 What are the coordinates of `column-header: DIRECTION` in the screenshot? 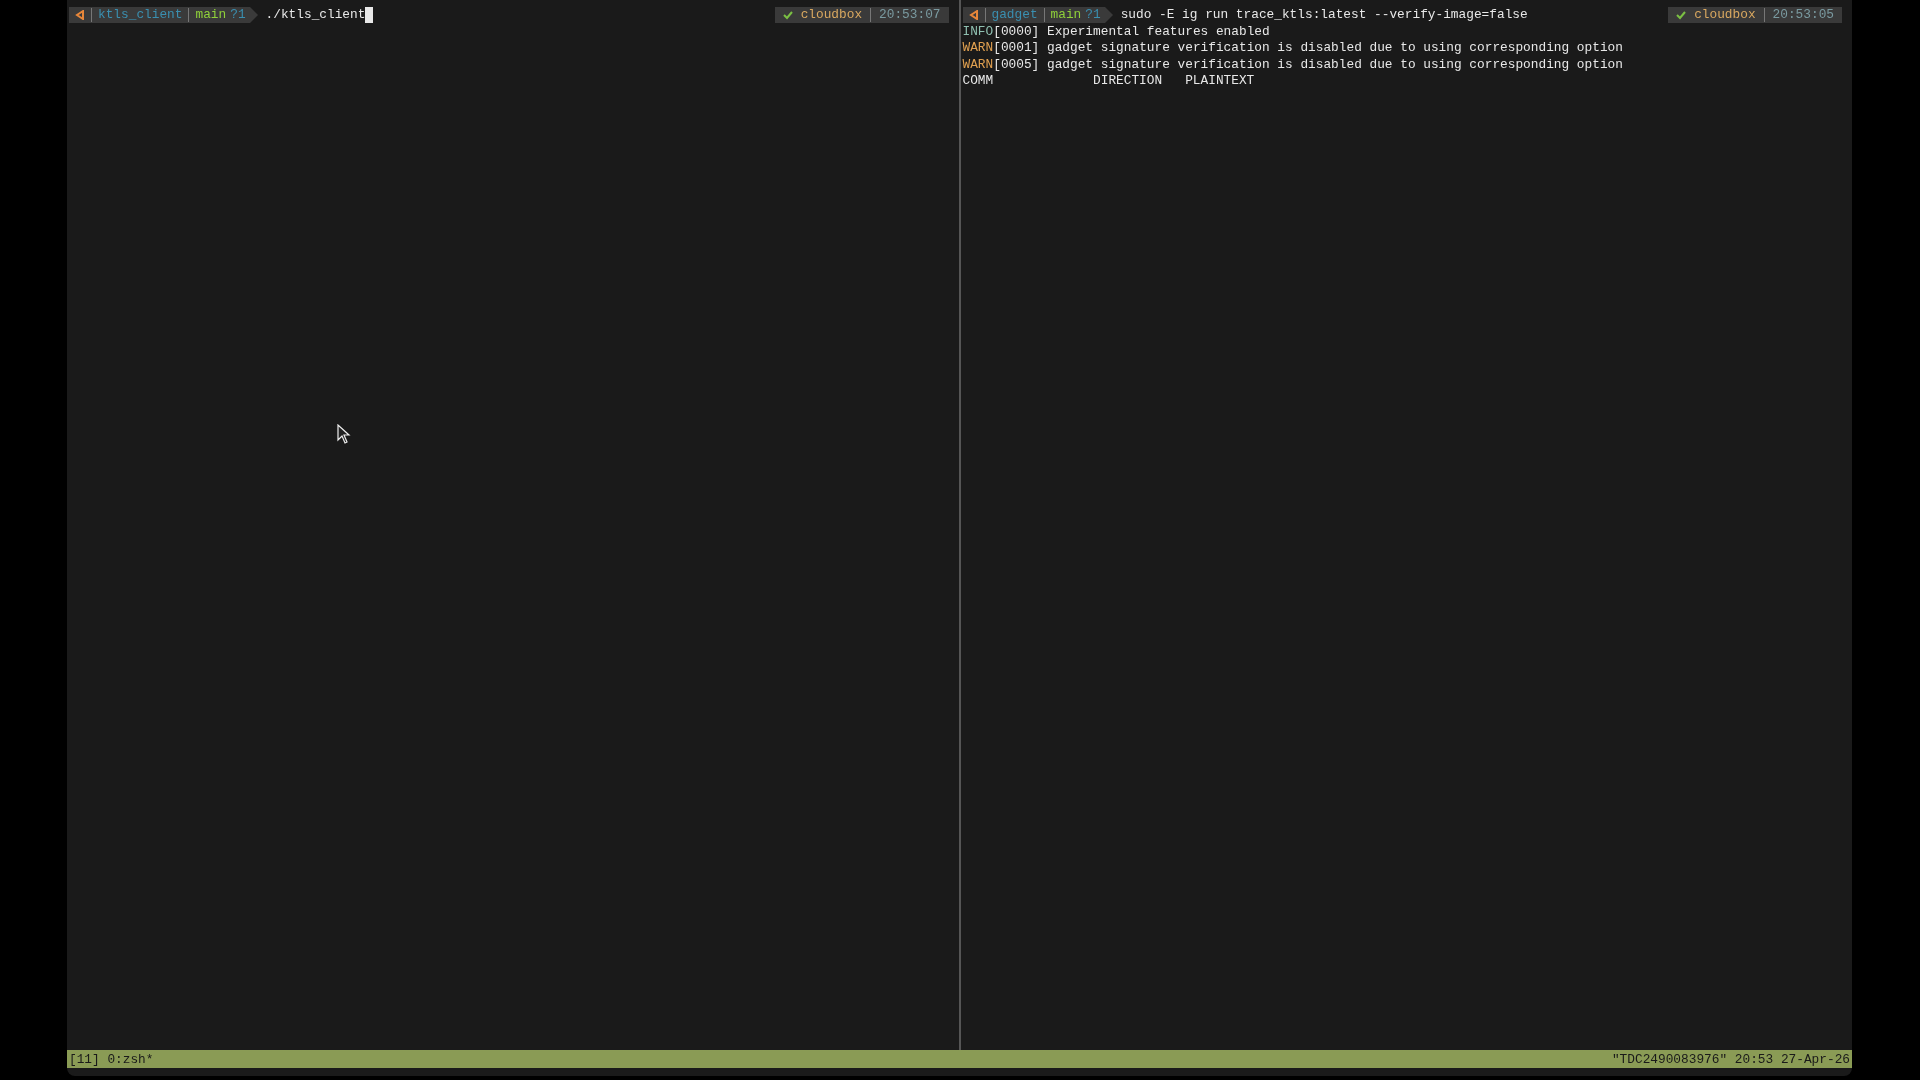 It's located at (1128, 80).